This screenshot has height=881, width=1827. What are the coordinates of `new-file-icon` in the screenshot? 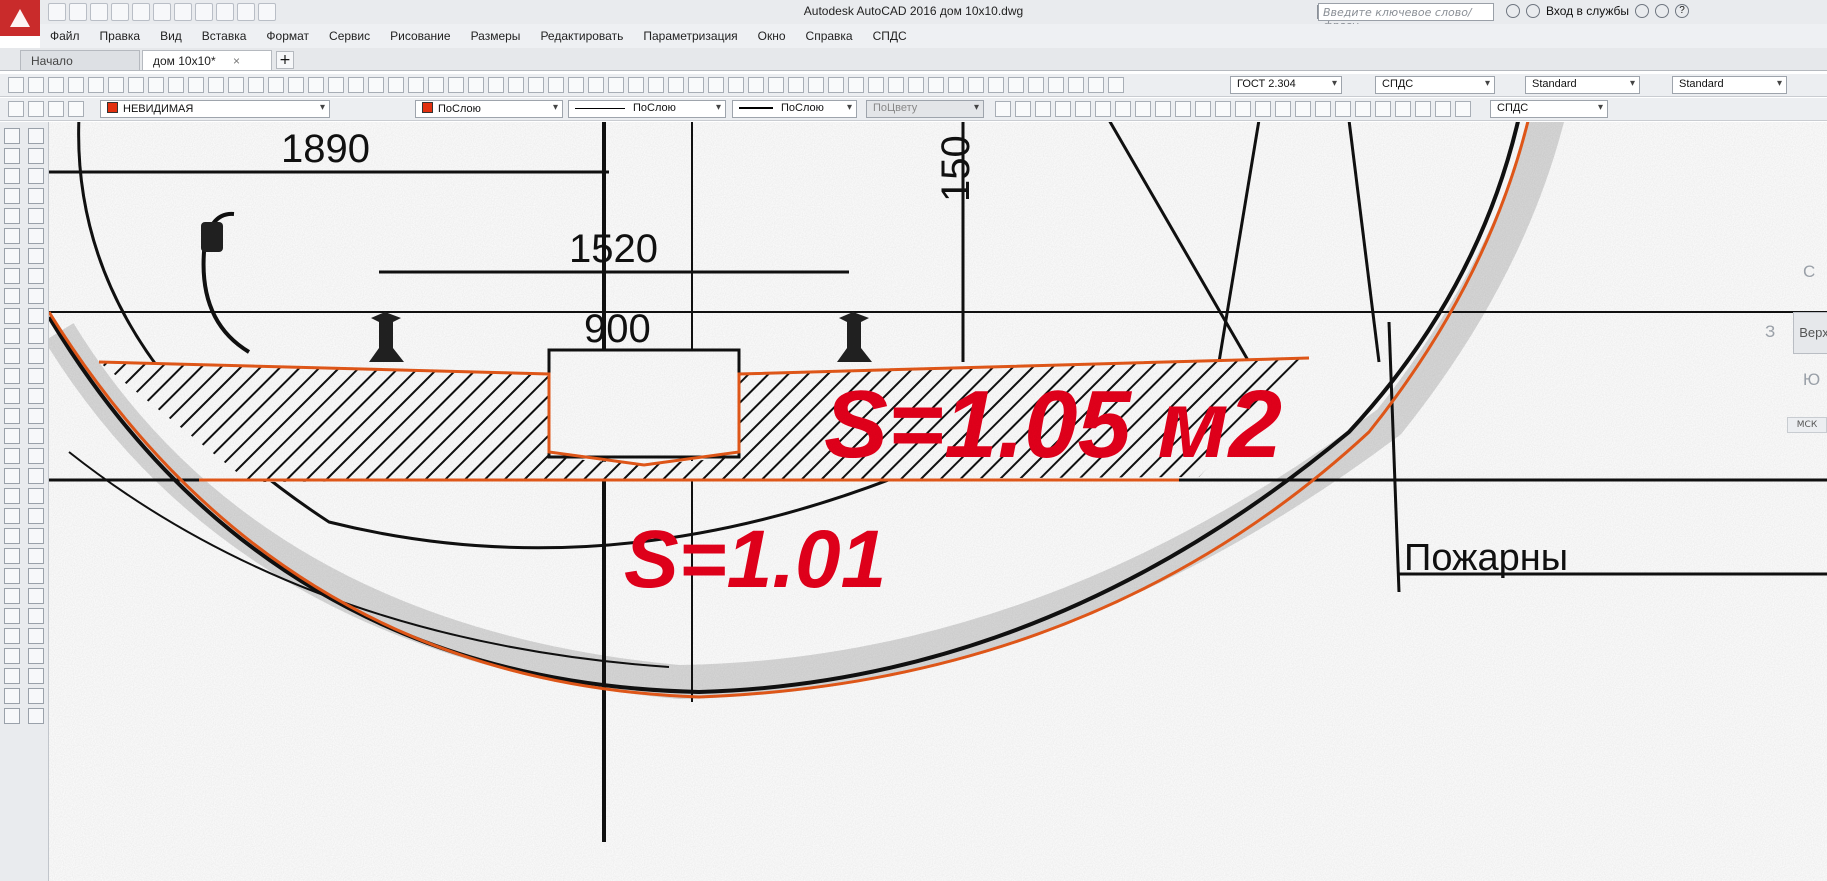 It's located at (57, 12).